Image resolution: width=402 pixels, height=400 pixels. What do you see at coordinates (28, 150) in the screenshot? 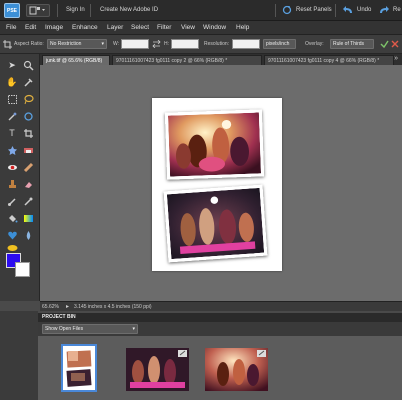
I see `straighten-tool-icon` at bounding box center [28, 150].